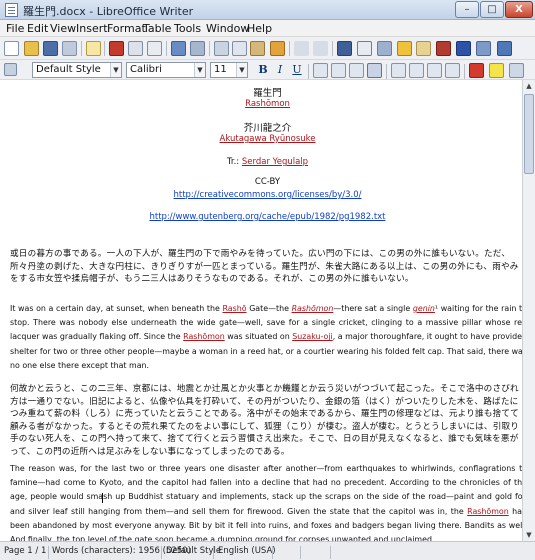  Describe the element at coordinates (476, 70) in the screenshot. I see `font-color-icon` at that location.